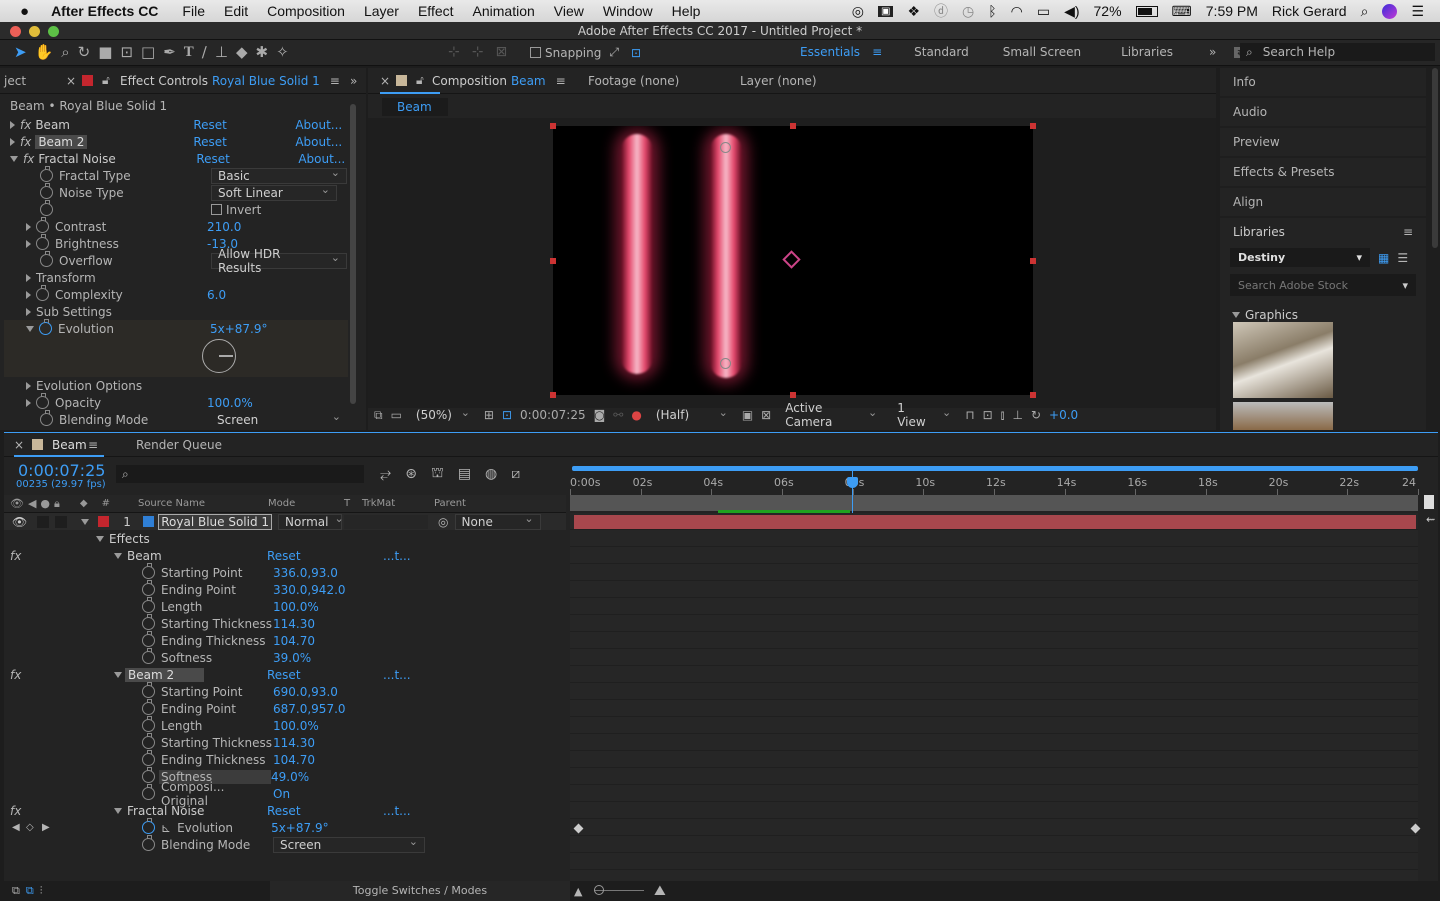 Image resolution: width=1440 pixels, height=901 pixels. Describe the element at coordinates (378, 415) in the screenshot. I see `always-preview-icon: ⧉` at that location.